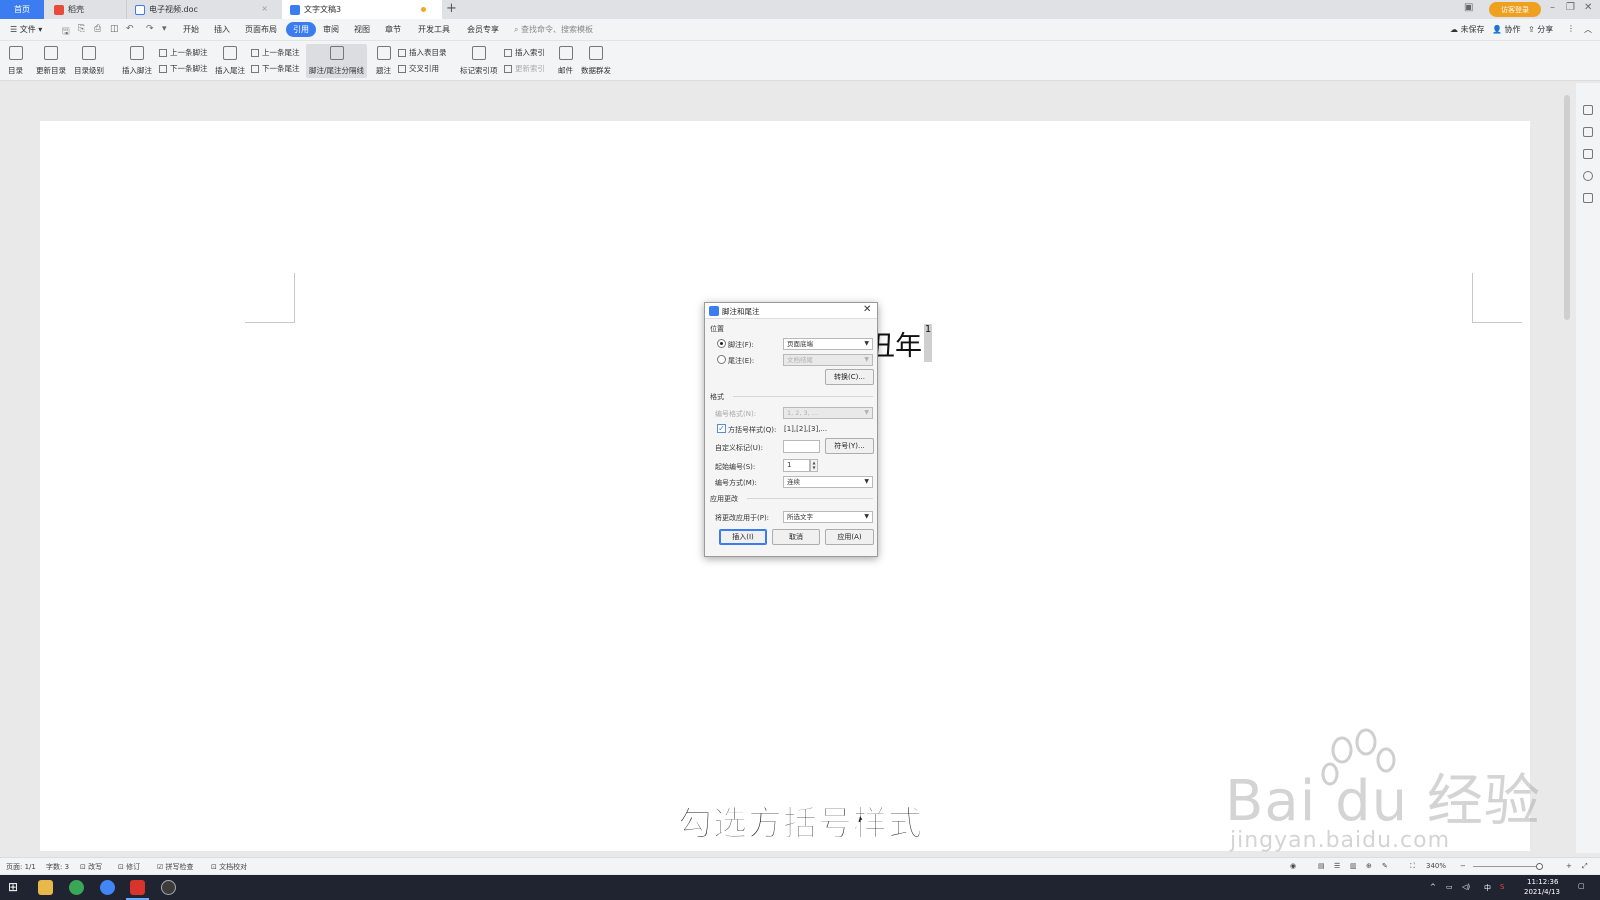  What do you see at coordinates (57, 867) in the screenshot?
I see `word-count: 字数: 3` at bounding box center [57, 867].